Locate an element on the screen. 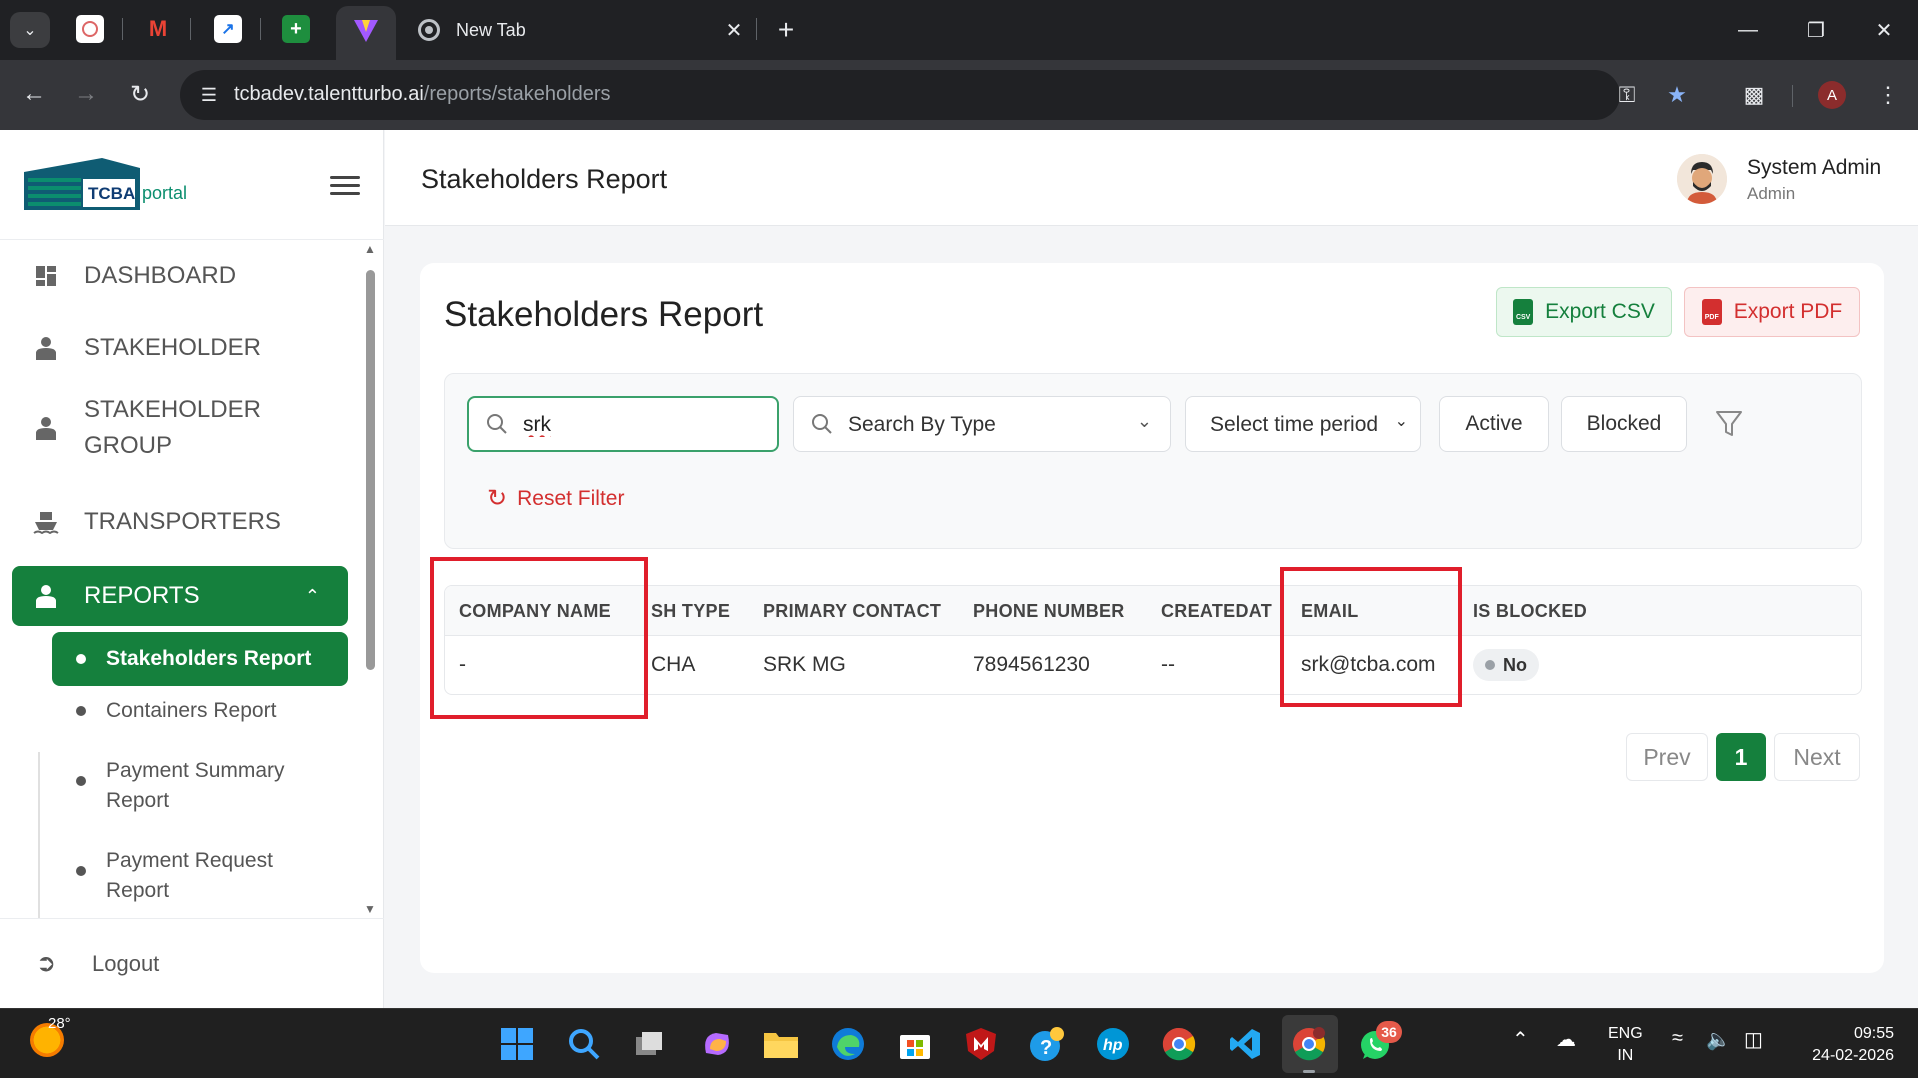  site-info-icon: ☰ is located at coordinates (209, 95).